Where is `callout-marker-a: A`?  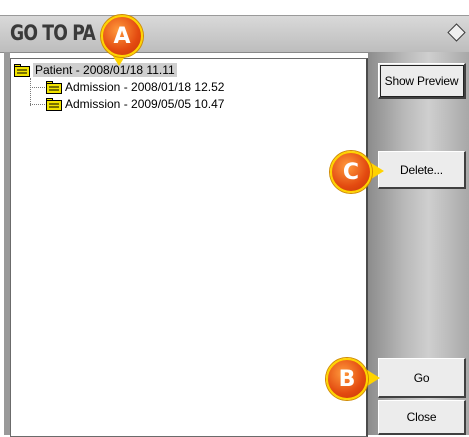
callout-marker-a: A is located at coordinates (122, 36).